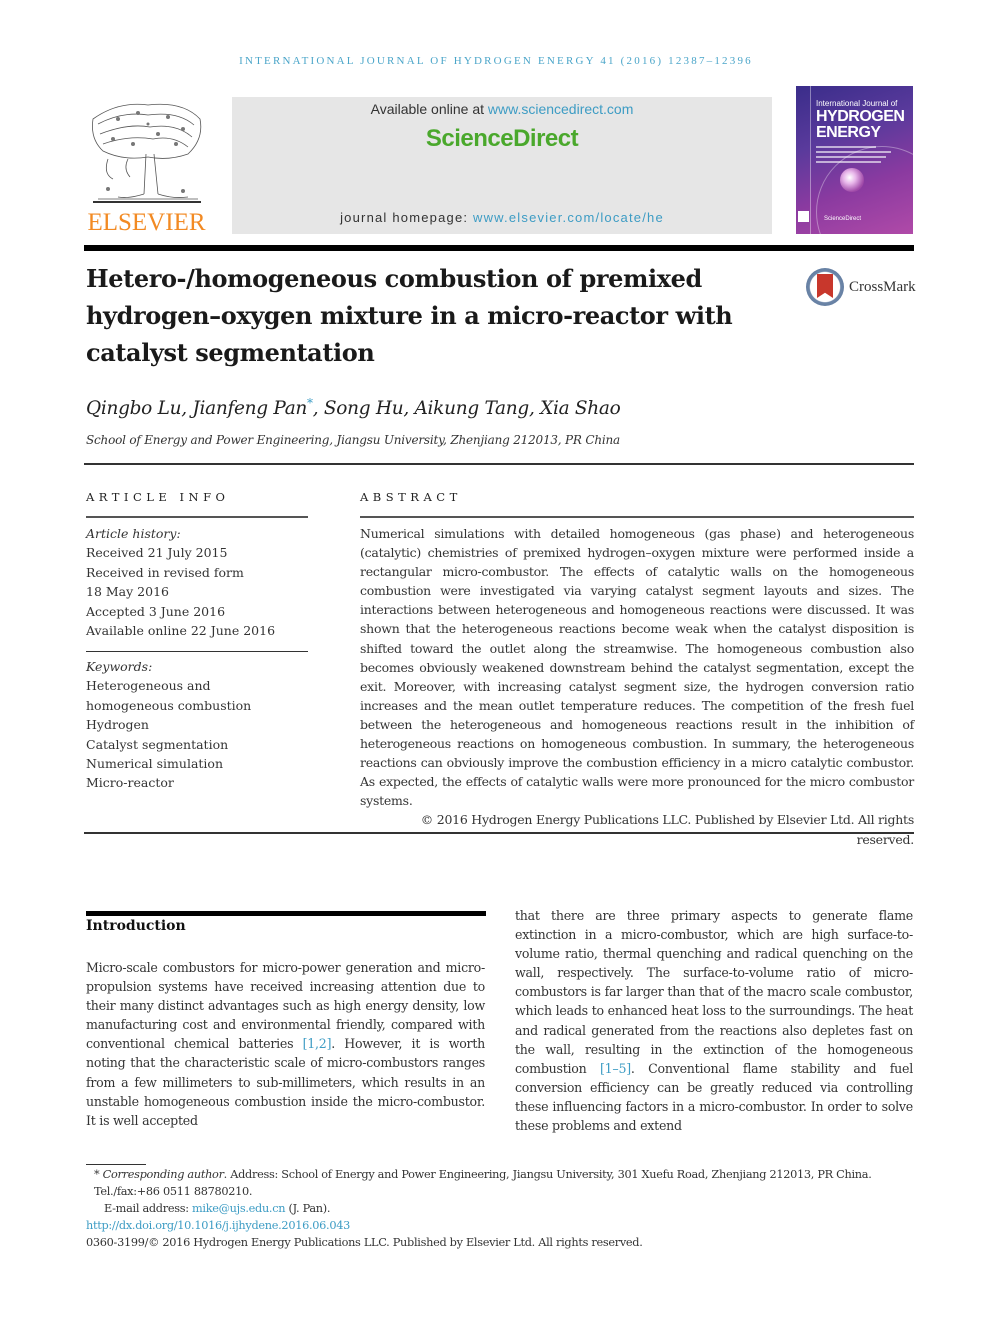  Describe the element at coordinates (848, 132) in the screenshot. I see `cover-title-energy: ENERGY` at that location.